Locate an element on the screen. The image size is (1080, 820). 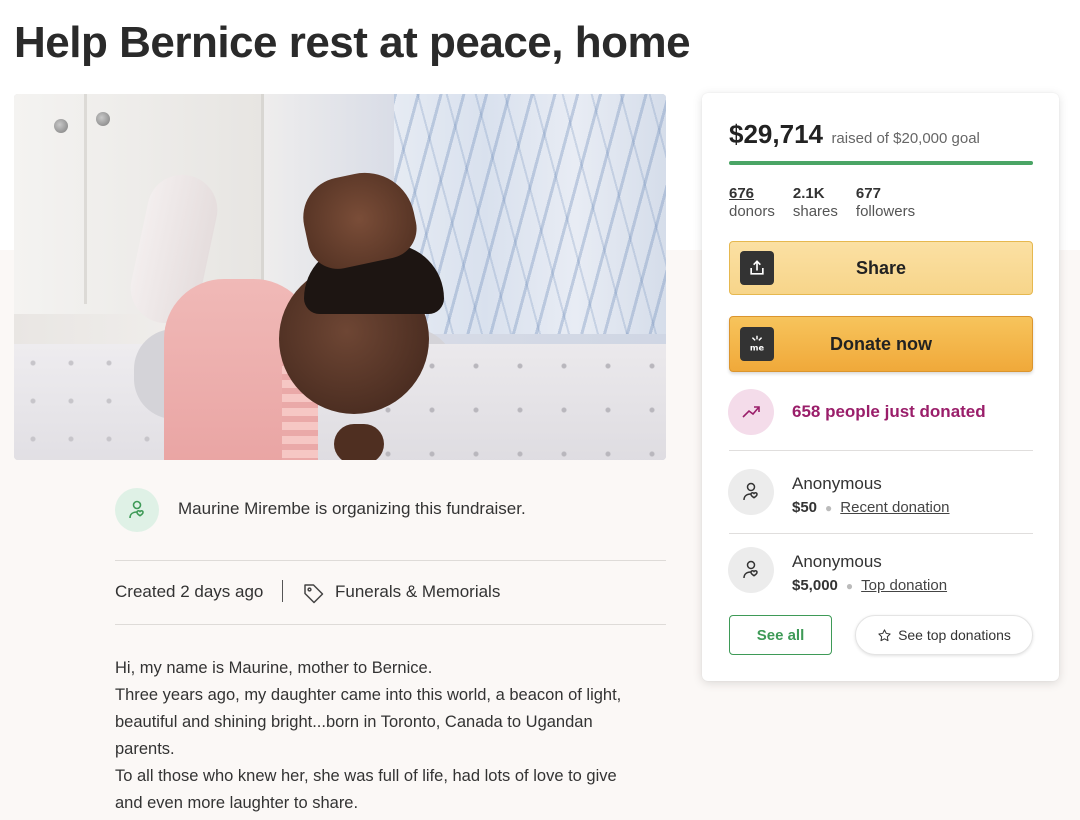
donor-detail: $5,000 ● Top donation is located at coordinates (869, 585).